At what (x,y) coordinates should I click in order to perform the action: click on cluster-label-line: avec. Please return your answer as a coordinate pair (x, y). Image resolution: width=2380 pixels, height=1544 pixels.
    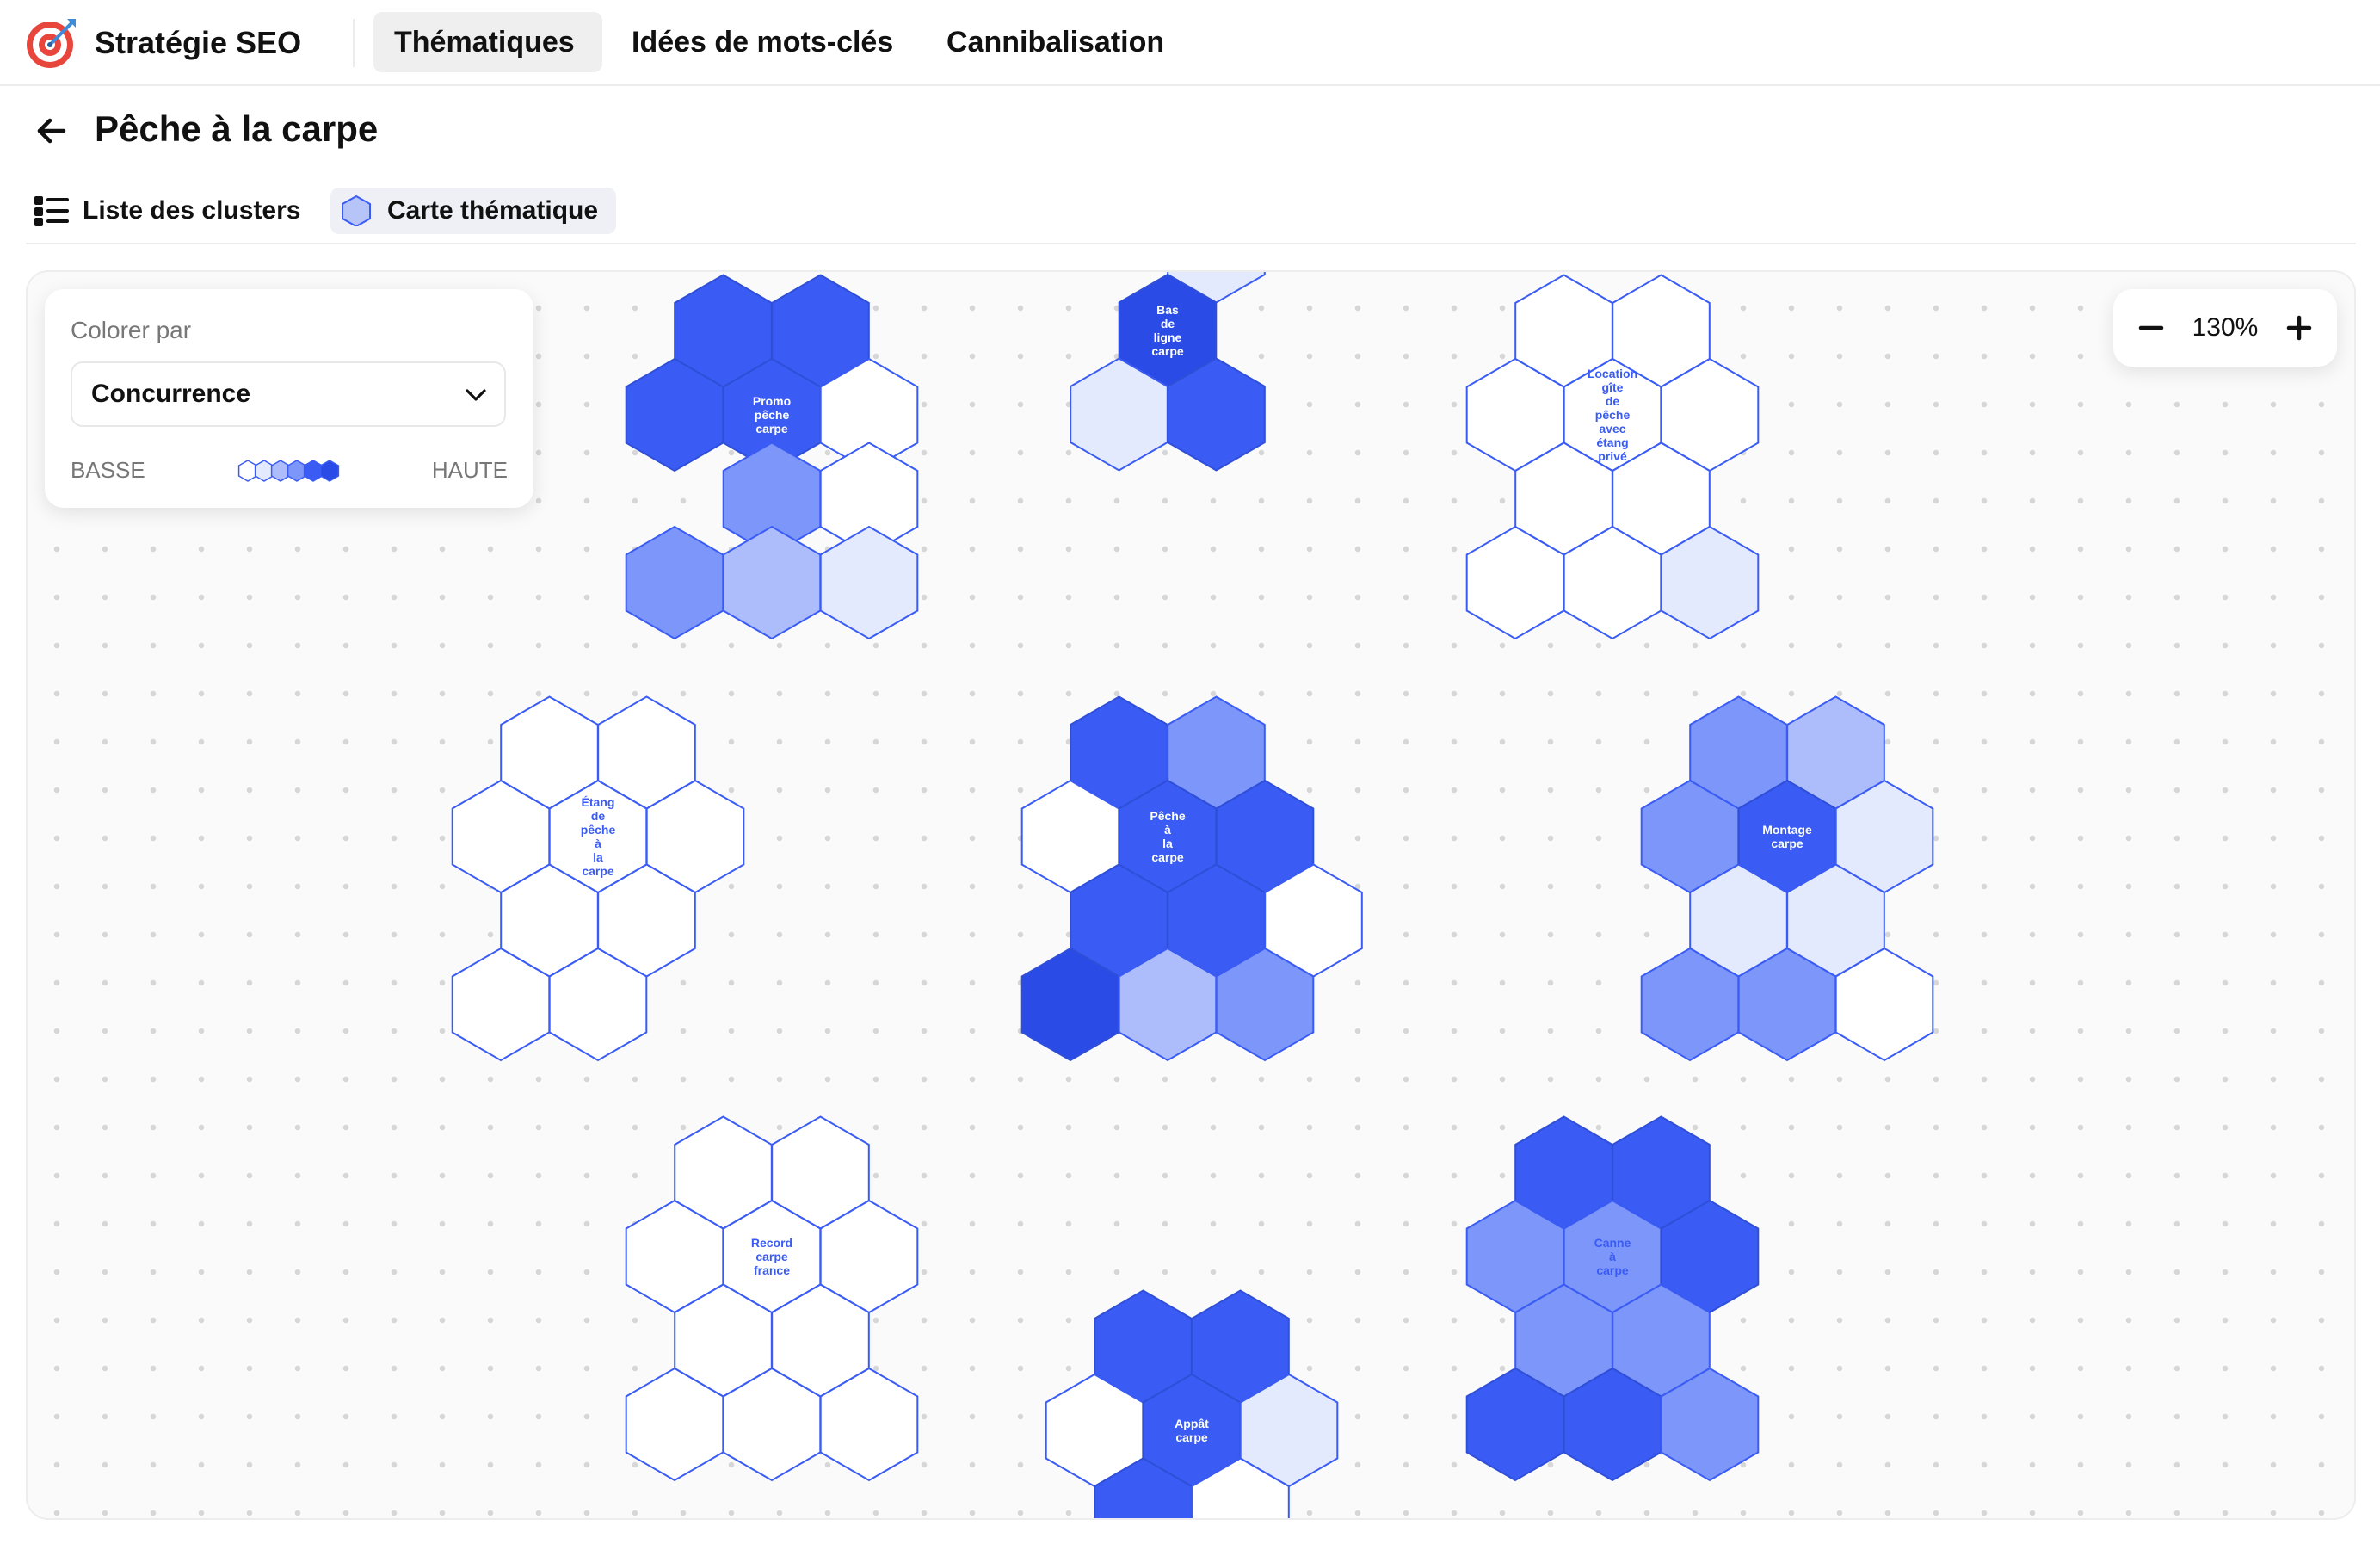
    Looking at the image, I should click on (1612, 428).